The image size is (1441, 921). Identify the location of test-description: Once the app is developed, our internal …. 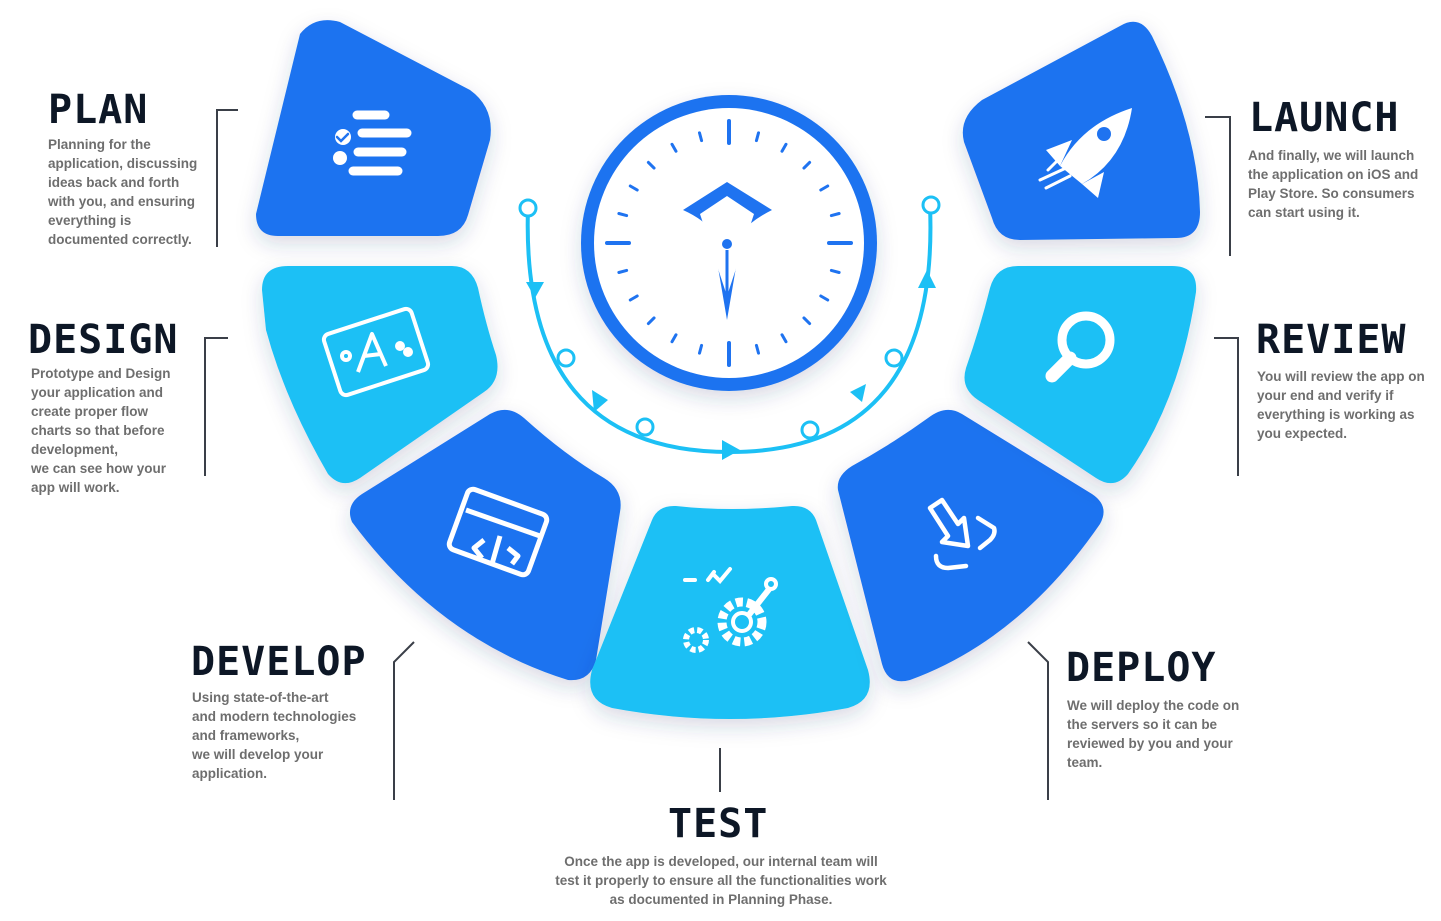
(721, 880).